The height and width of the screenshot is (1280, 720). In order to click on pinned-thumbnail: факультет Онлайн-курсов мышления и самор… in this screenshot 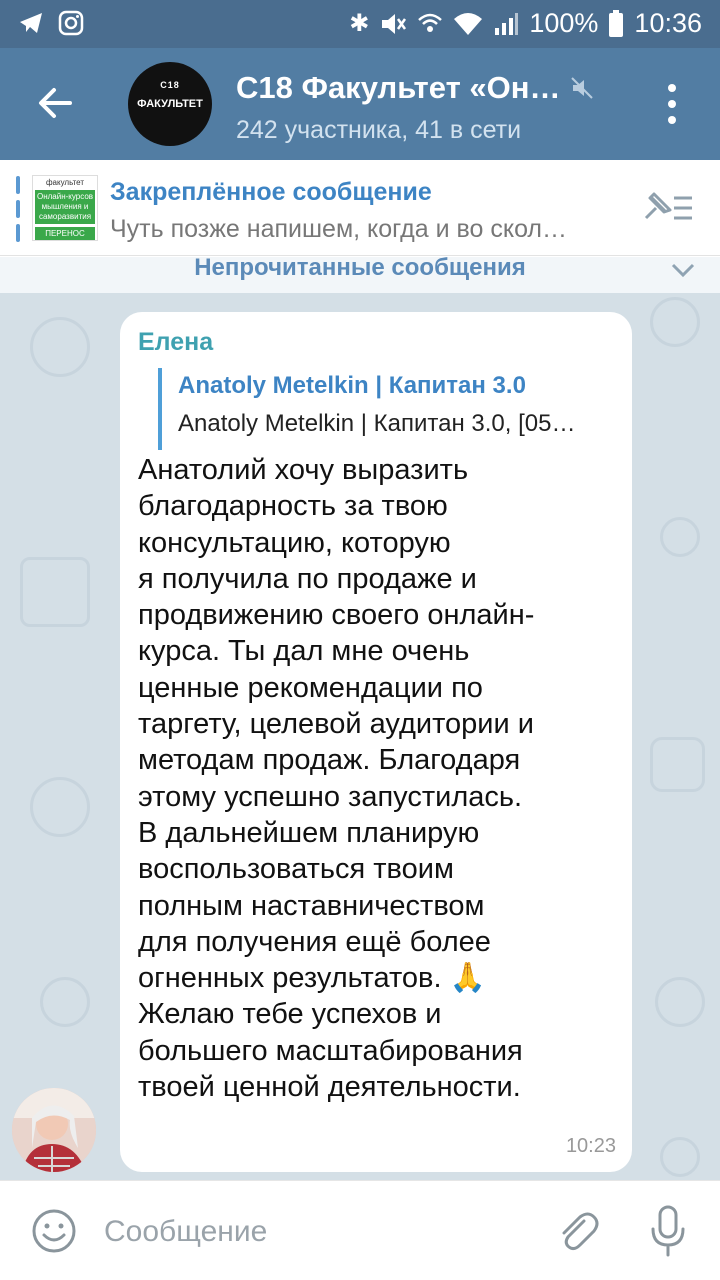, I will do `click(65, 208)`.